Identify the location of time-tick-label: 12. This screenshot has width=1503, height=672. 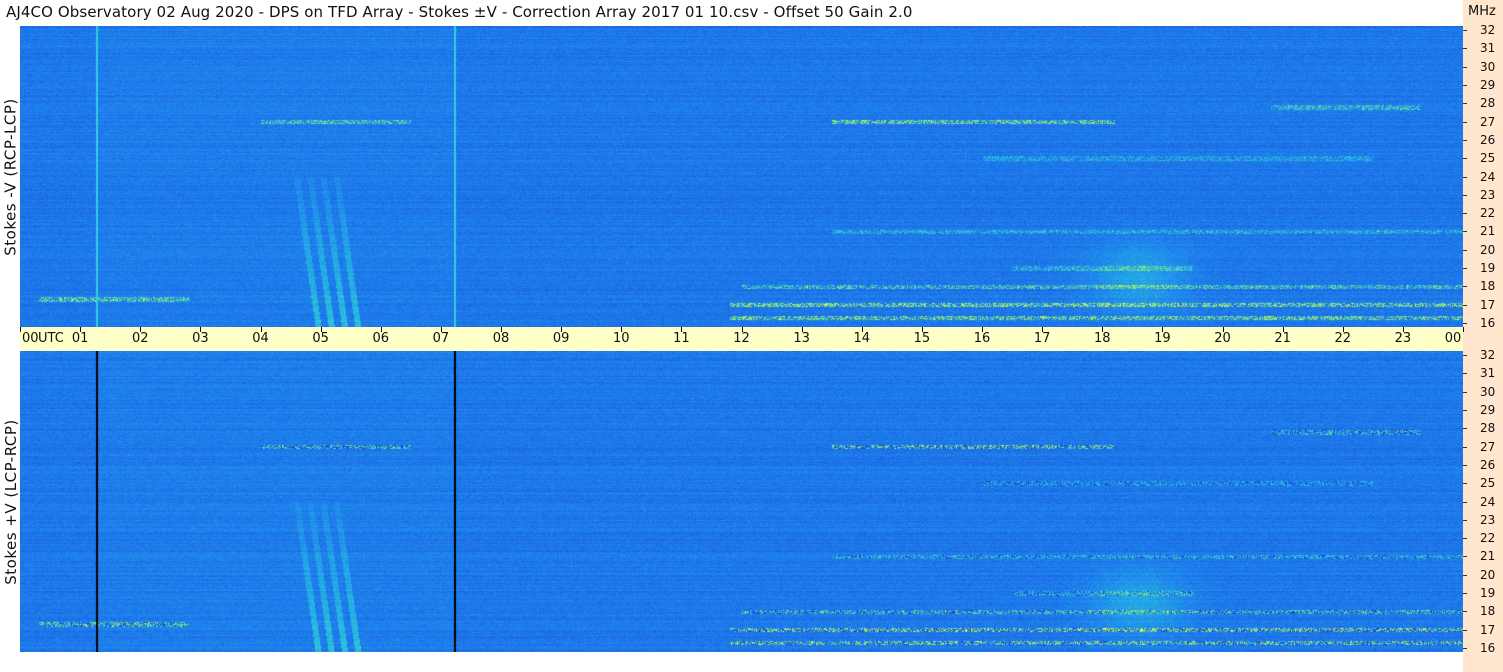
(741, 338).